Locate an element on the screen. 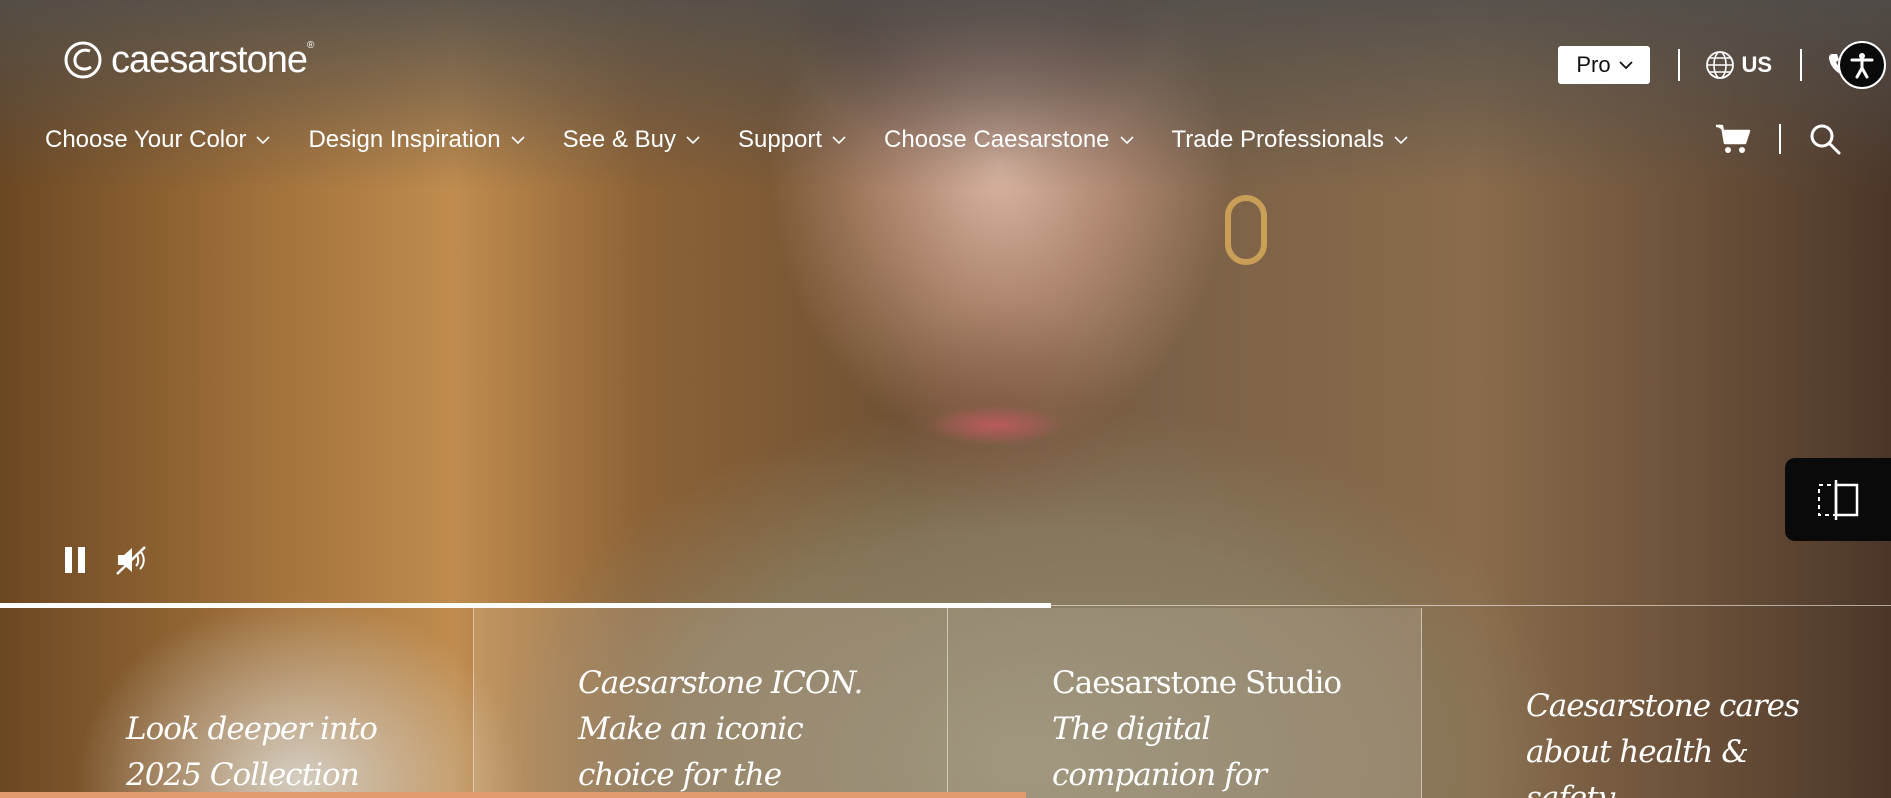 Image resolution: width=1891 pixels, height=798 pixels. slide-line: about health & is located at coordinates (1637, 752).